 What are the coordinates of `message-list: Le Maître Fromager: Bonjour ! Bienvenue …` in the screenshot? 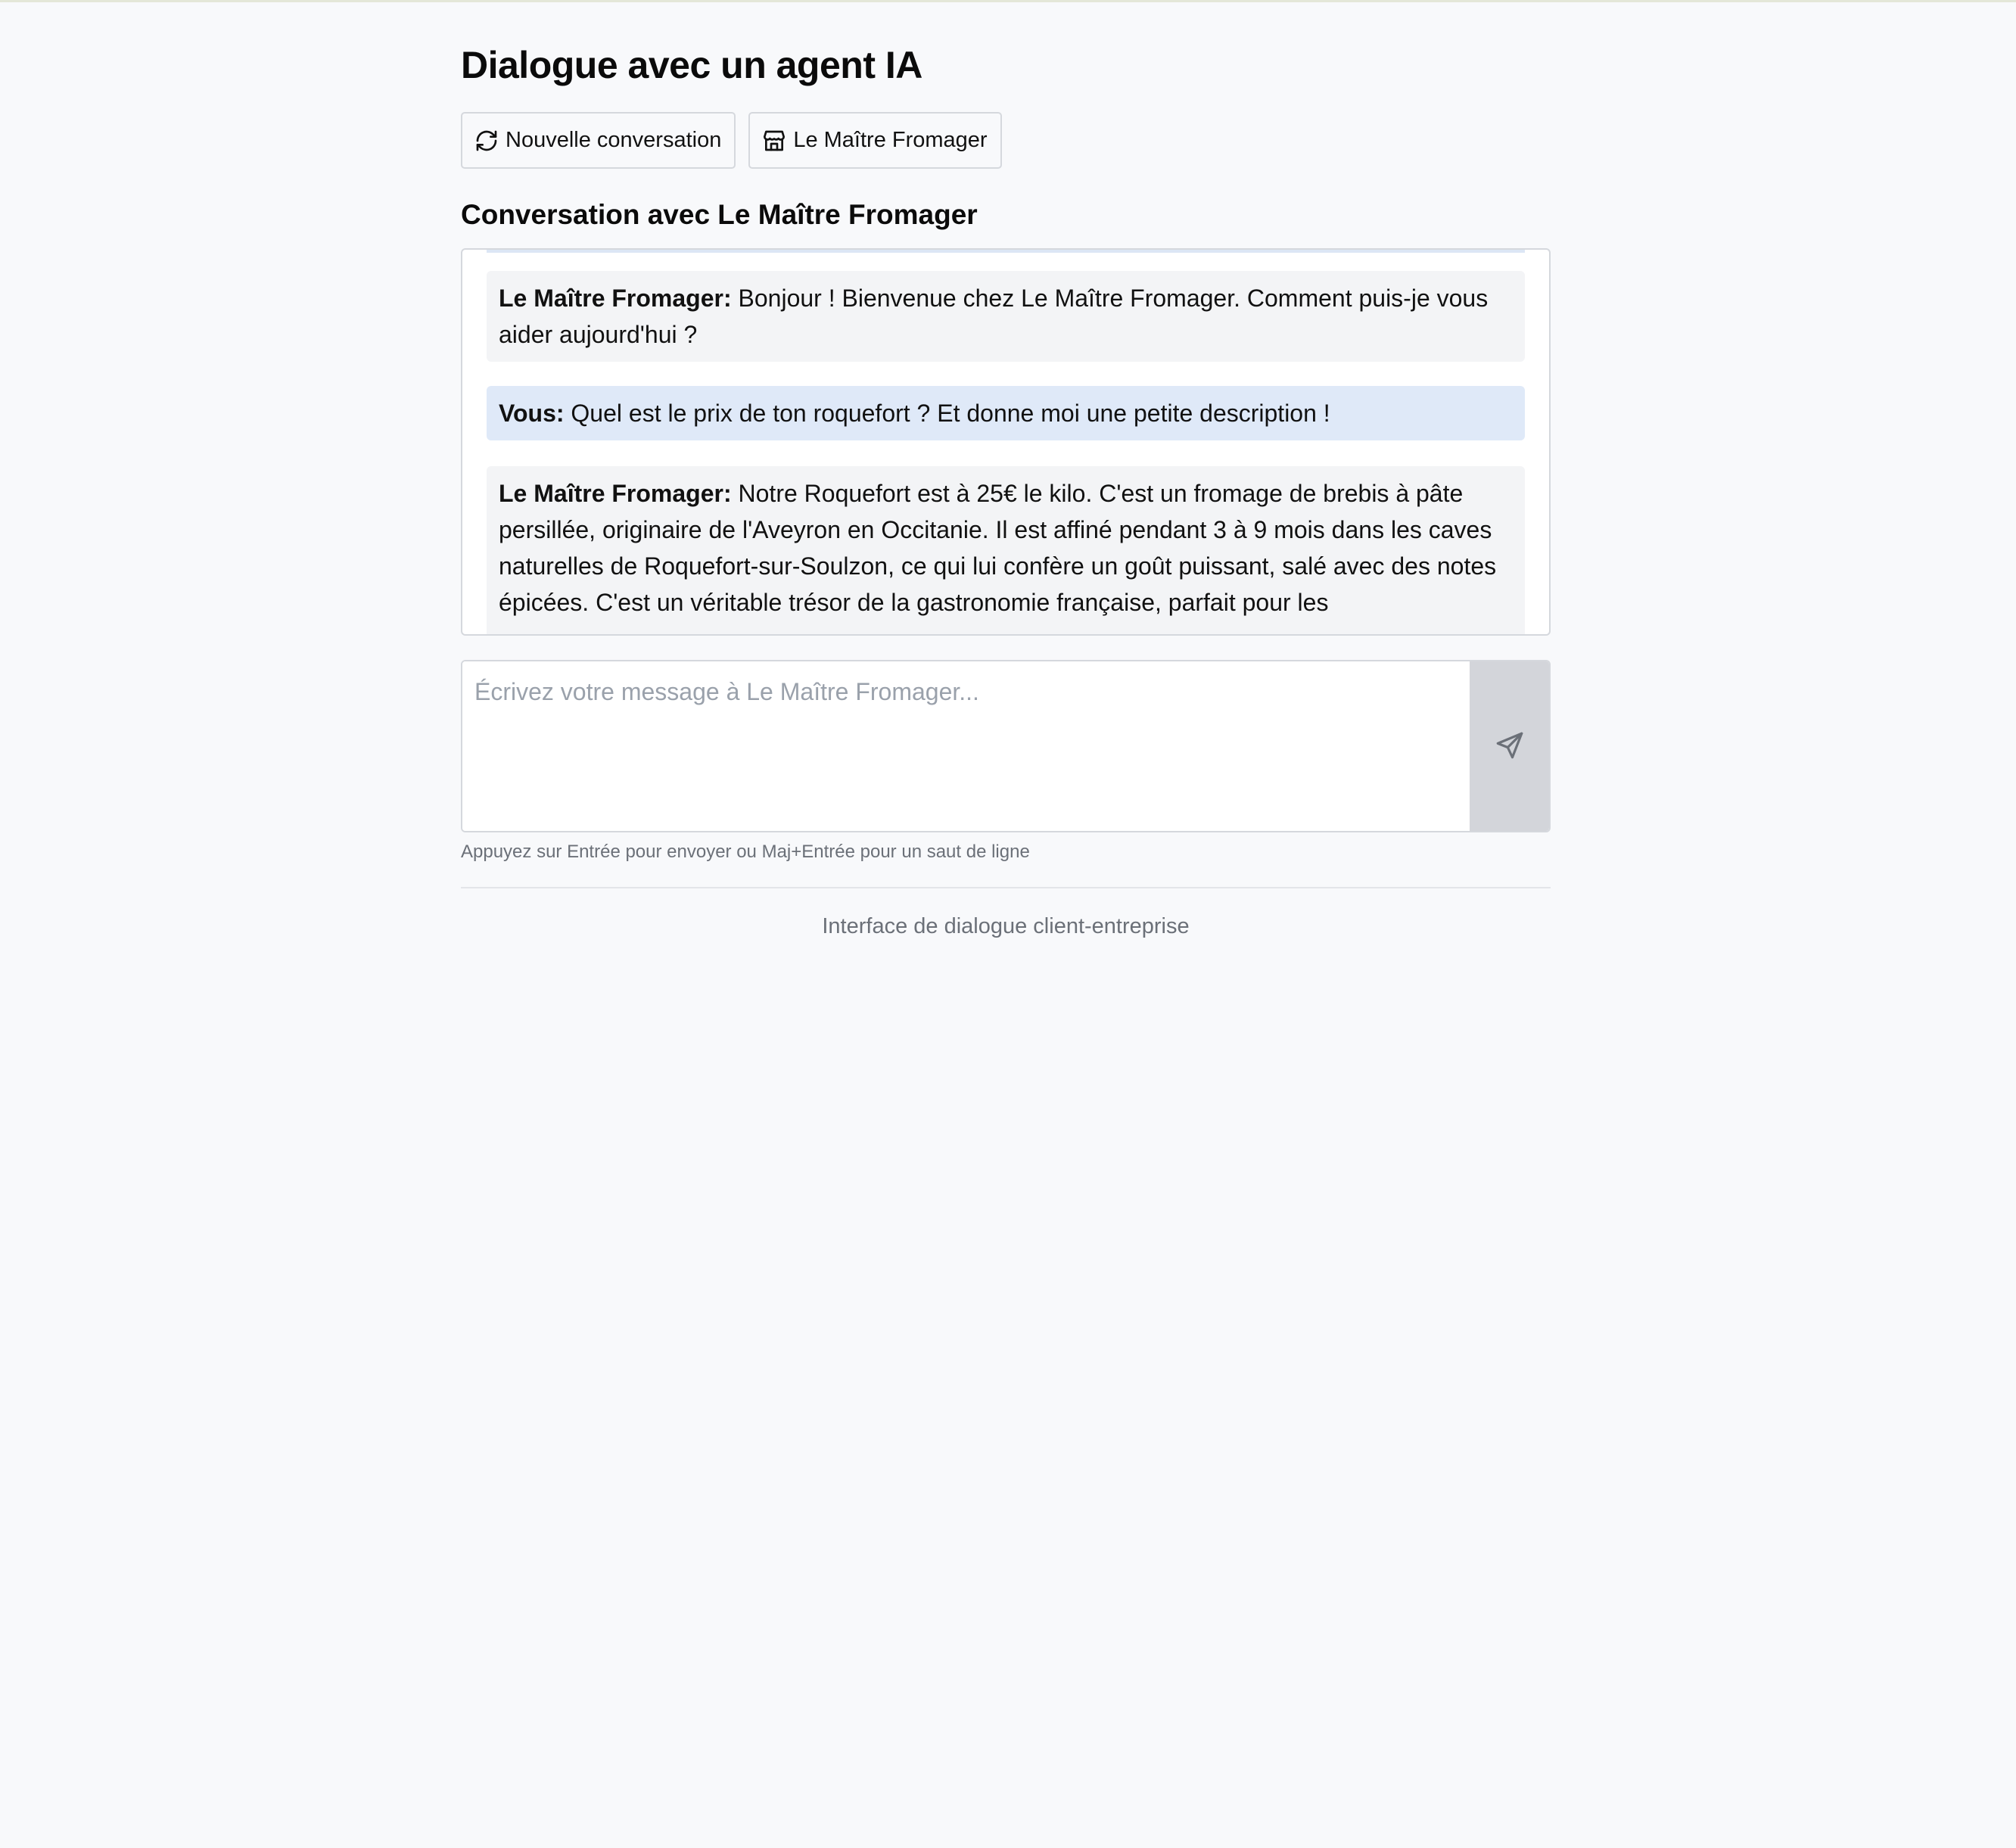 It's located at (1006, 442).